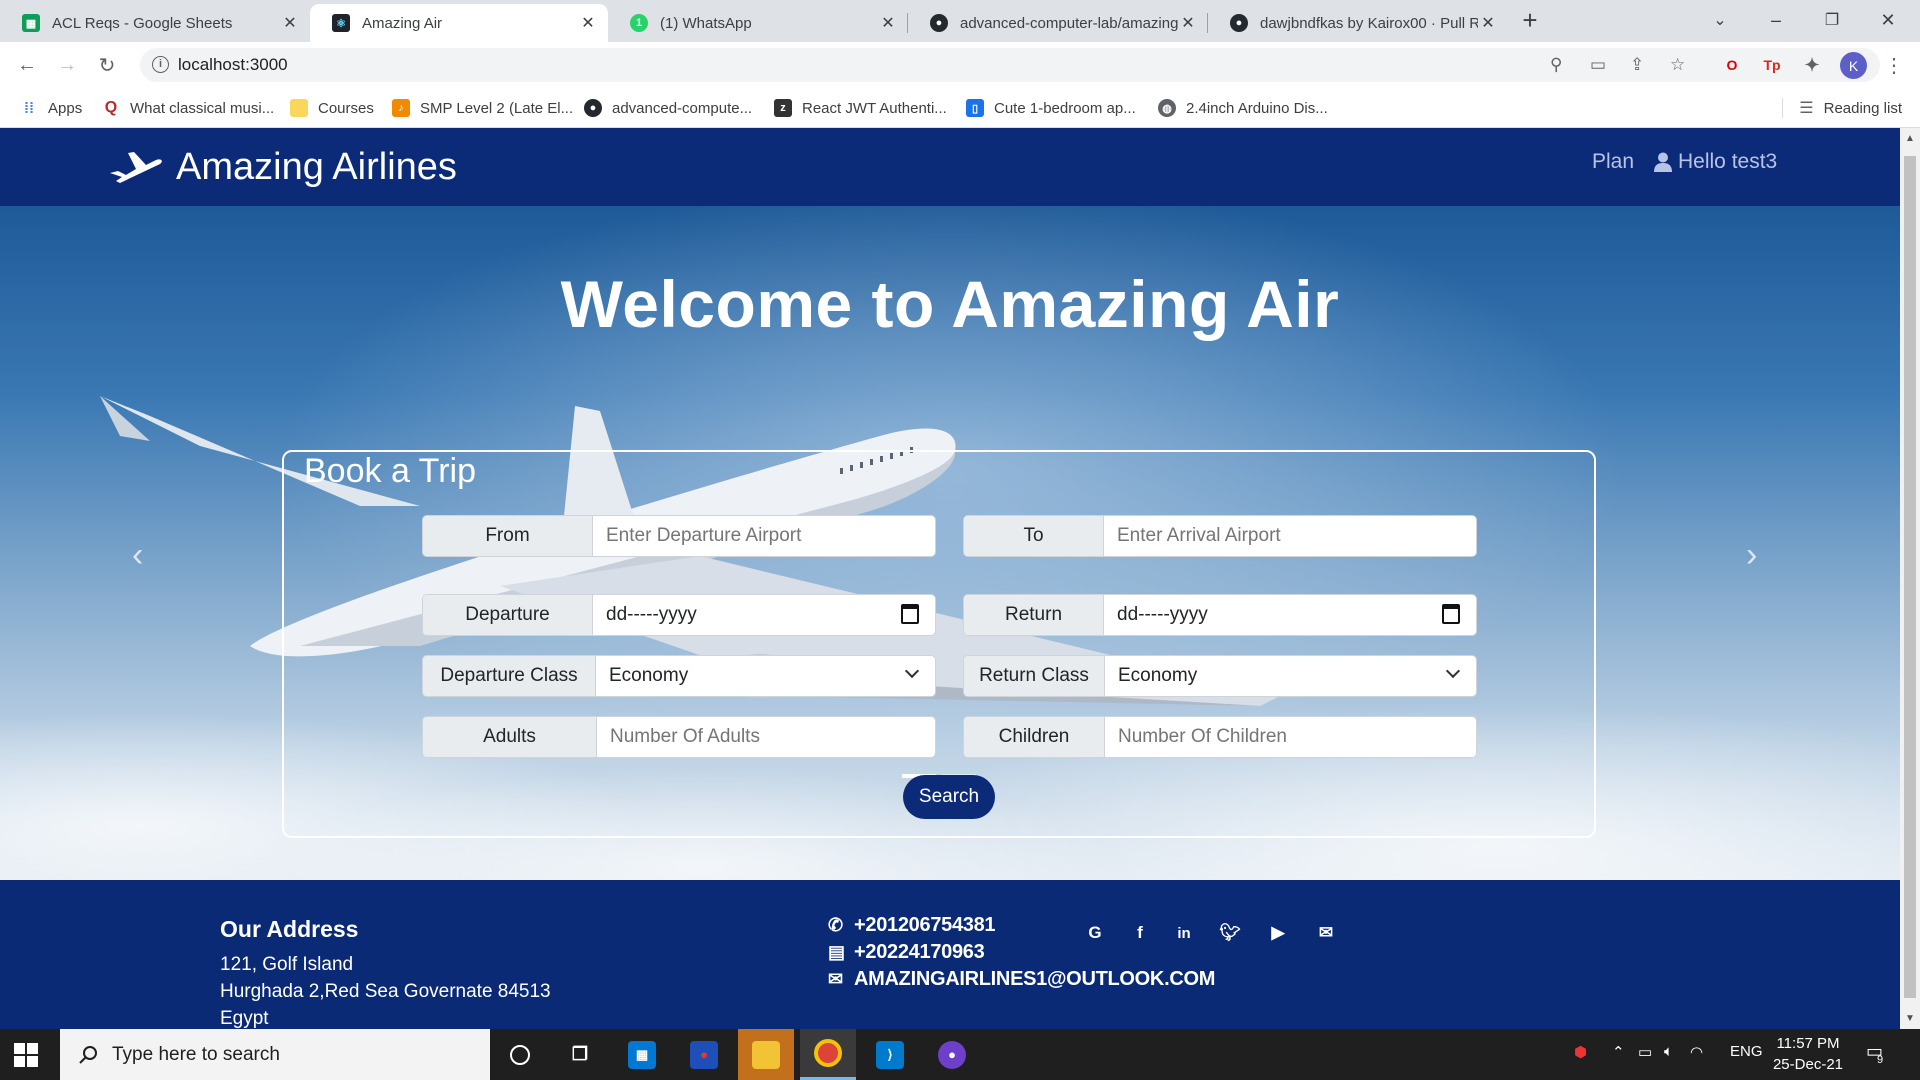 This screenshot has width=1920, height=1080. I want to click on address-heading: Our Address, so click(289, 929).